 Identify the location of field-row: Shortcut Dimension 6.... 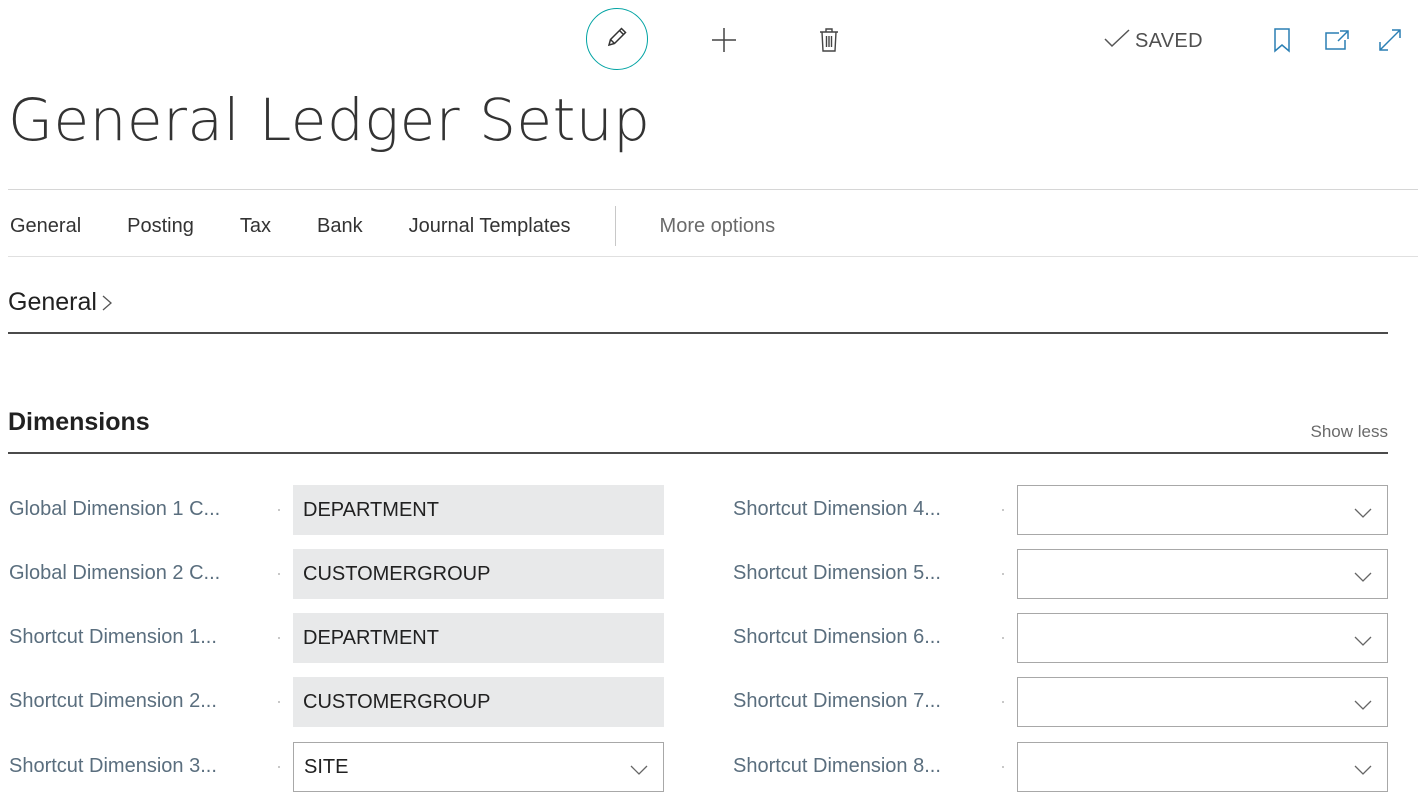
(1059, 638).